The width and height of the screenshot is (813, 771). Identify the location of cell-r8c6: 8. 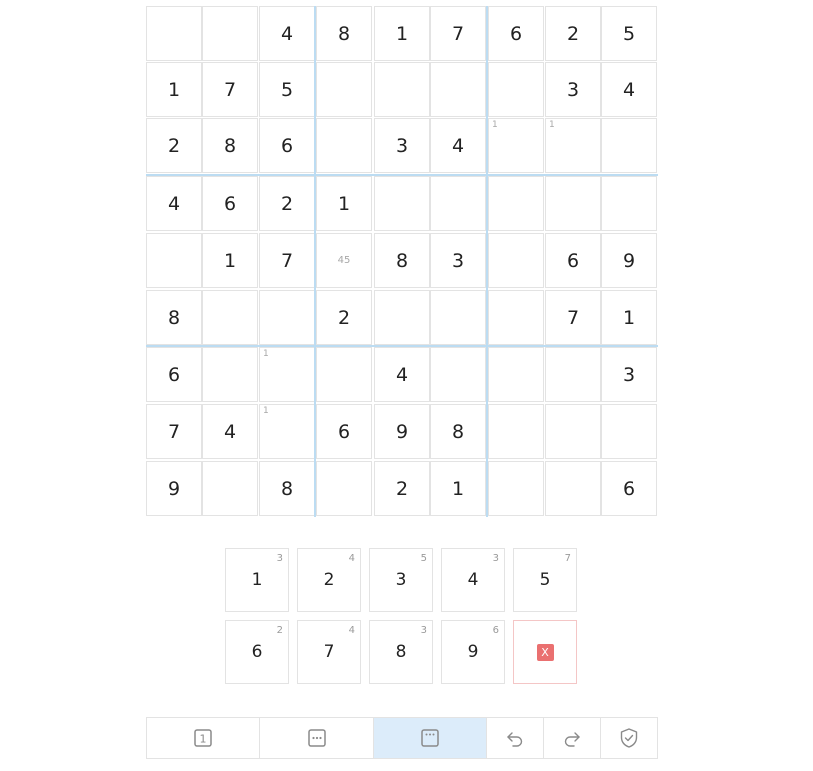
(458, 431).